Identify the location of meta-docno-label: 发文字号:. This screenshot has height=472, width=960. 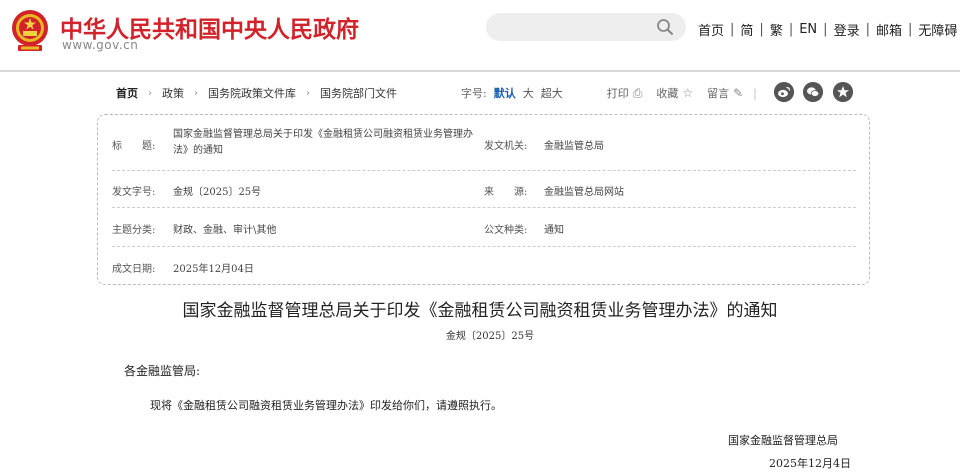
(134, 192).